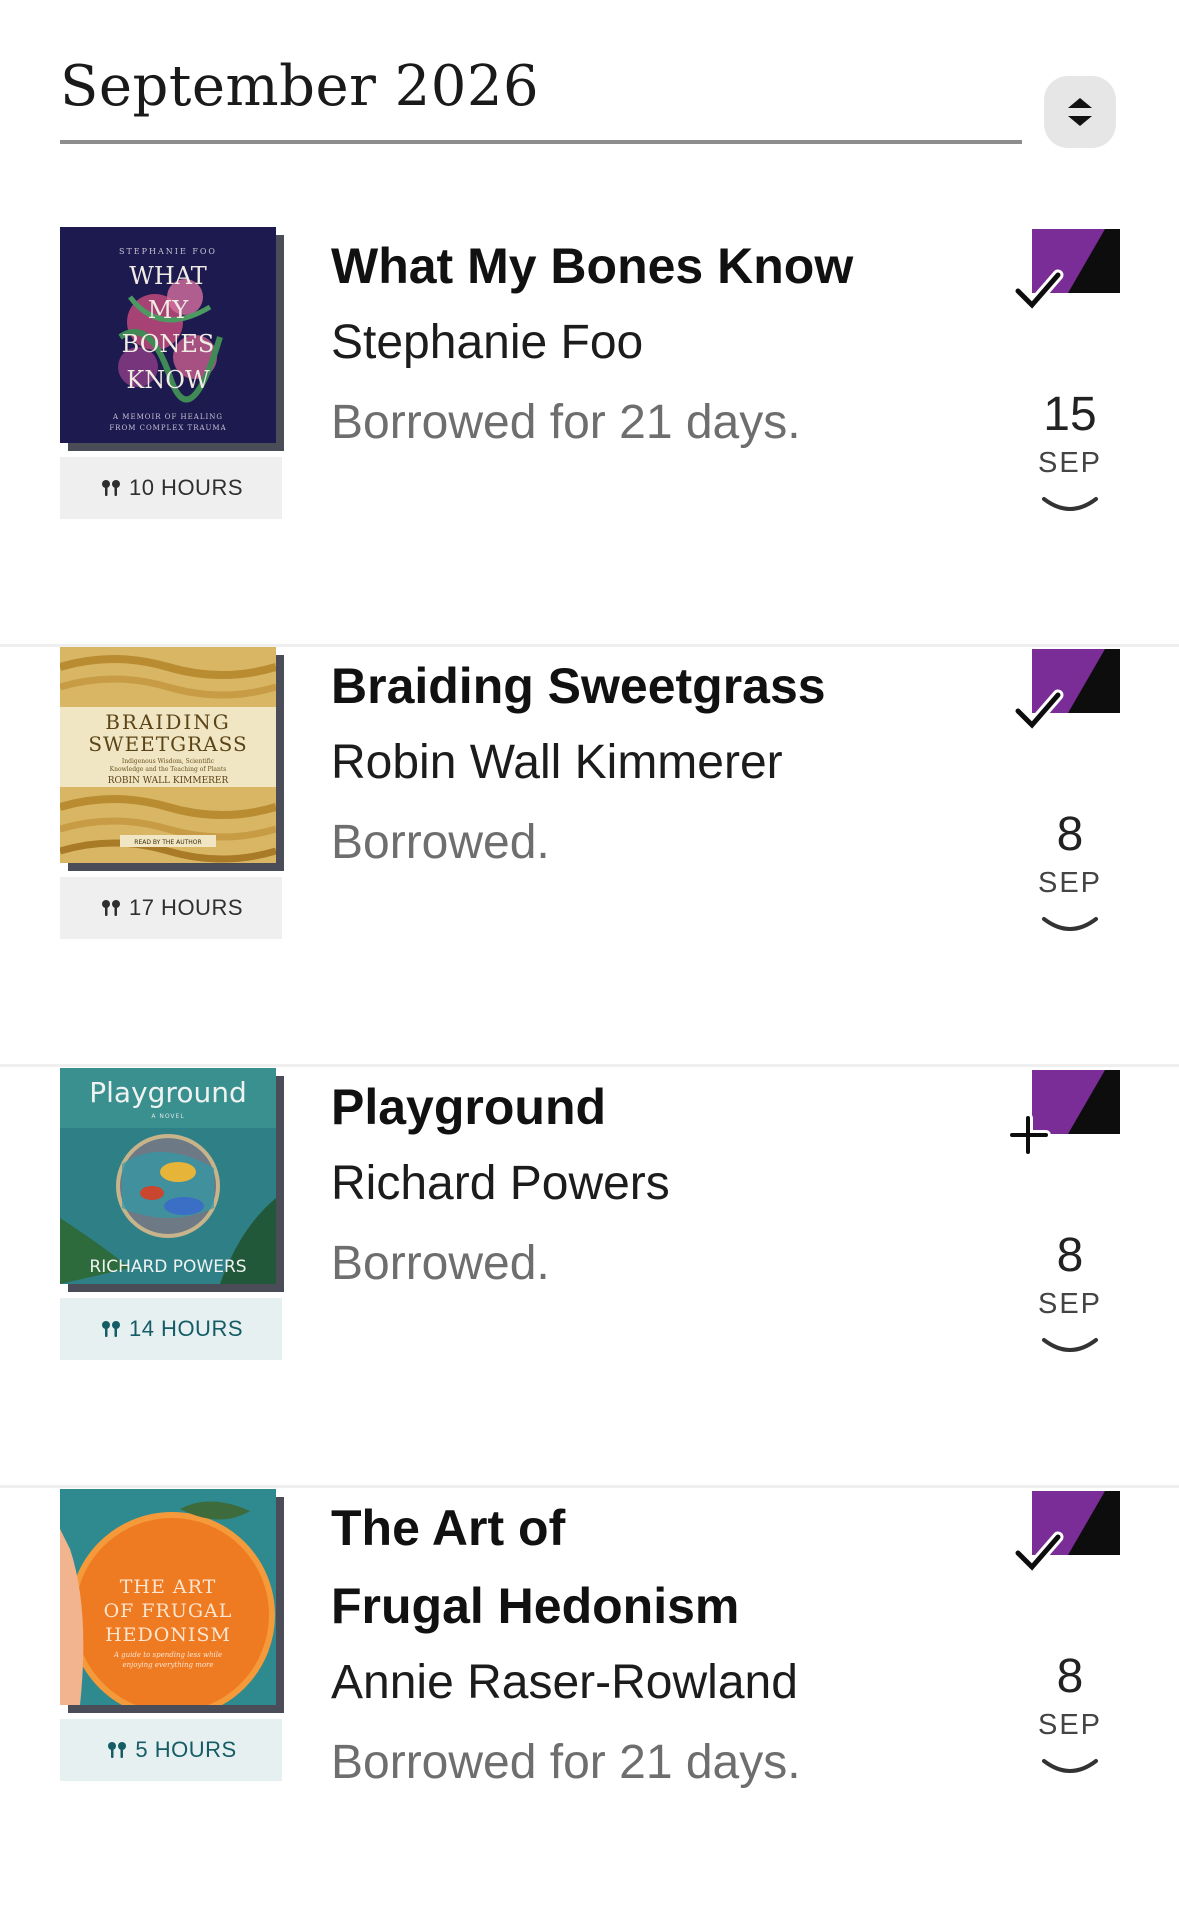 The height and width of the screenshot is (1909, 1179). Describe the element at coordinates (186, 907) in the screenshot. I see `duration-label: 17 HOURS` at that location.